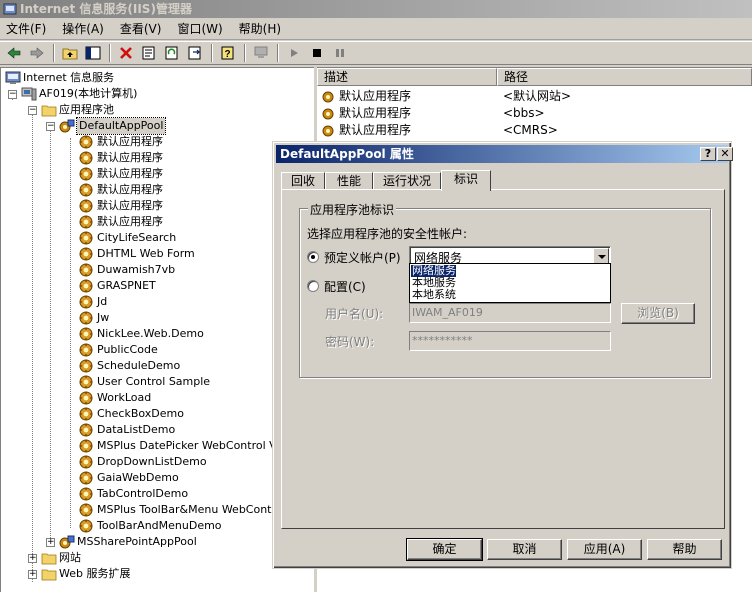 The image size is (752, 592). What do you see at coordinates (195, 53) in the screenshot?
I see `export-list-icon` at bounding box center [195, 53].